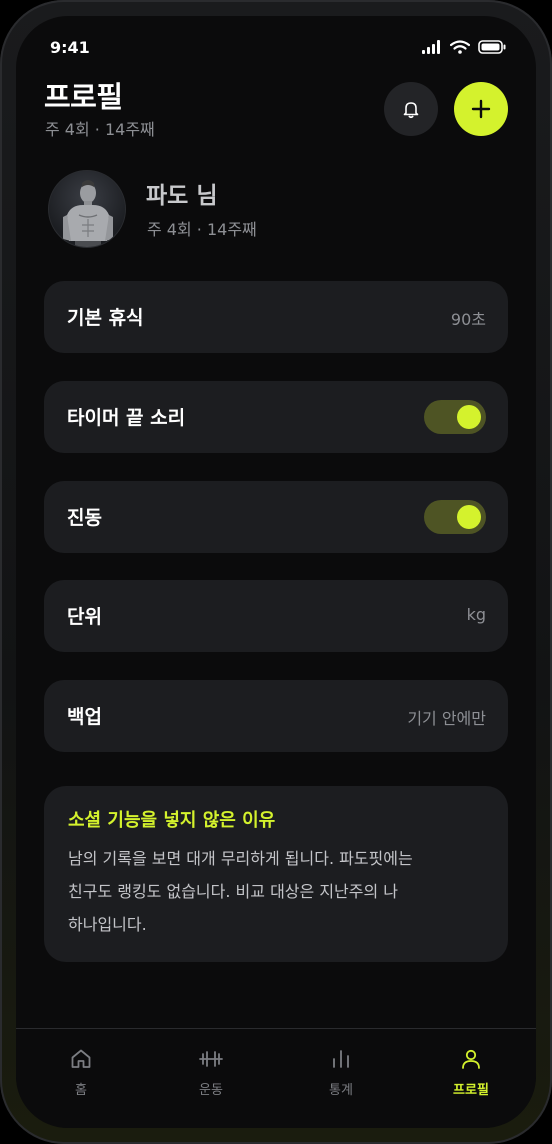  What do you see at coordinates (81, 1075) in the screenshot?
I see `nav-item-home: 홈` at bounding box center [81, 1075].